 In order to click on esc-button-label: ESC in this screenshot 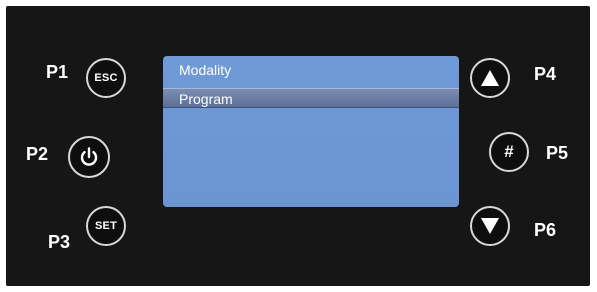, I will do `click(106, 78)`.